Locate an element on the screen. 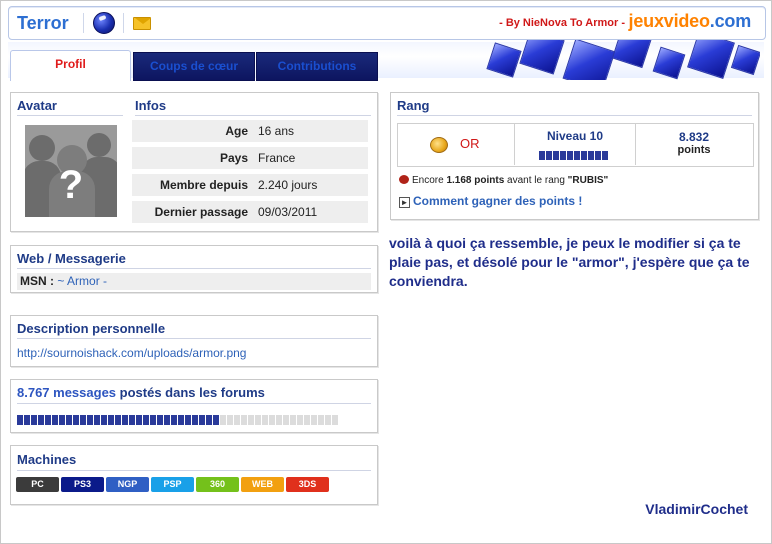  tab-contributions: Contributions is located at coordinates (317, 66).